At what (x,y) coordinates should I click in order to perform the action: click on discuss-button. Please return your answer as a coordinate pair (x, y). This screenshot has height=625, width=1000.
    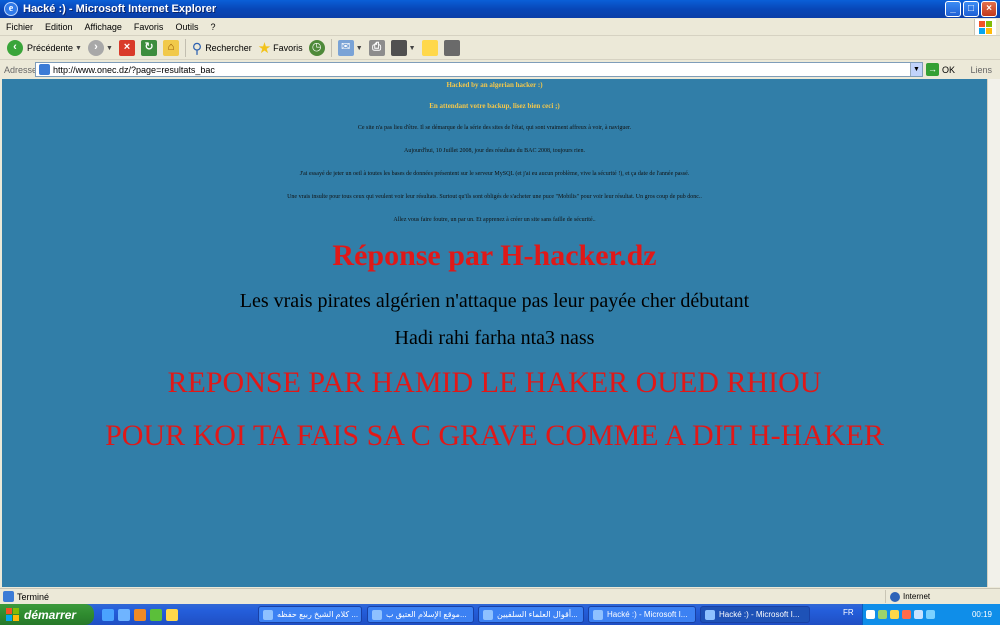
    Looking at the image, I should click on (430, 48).